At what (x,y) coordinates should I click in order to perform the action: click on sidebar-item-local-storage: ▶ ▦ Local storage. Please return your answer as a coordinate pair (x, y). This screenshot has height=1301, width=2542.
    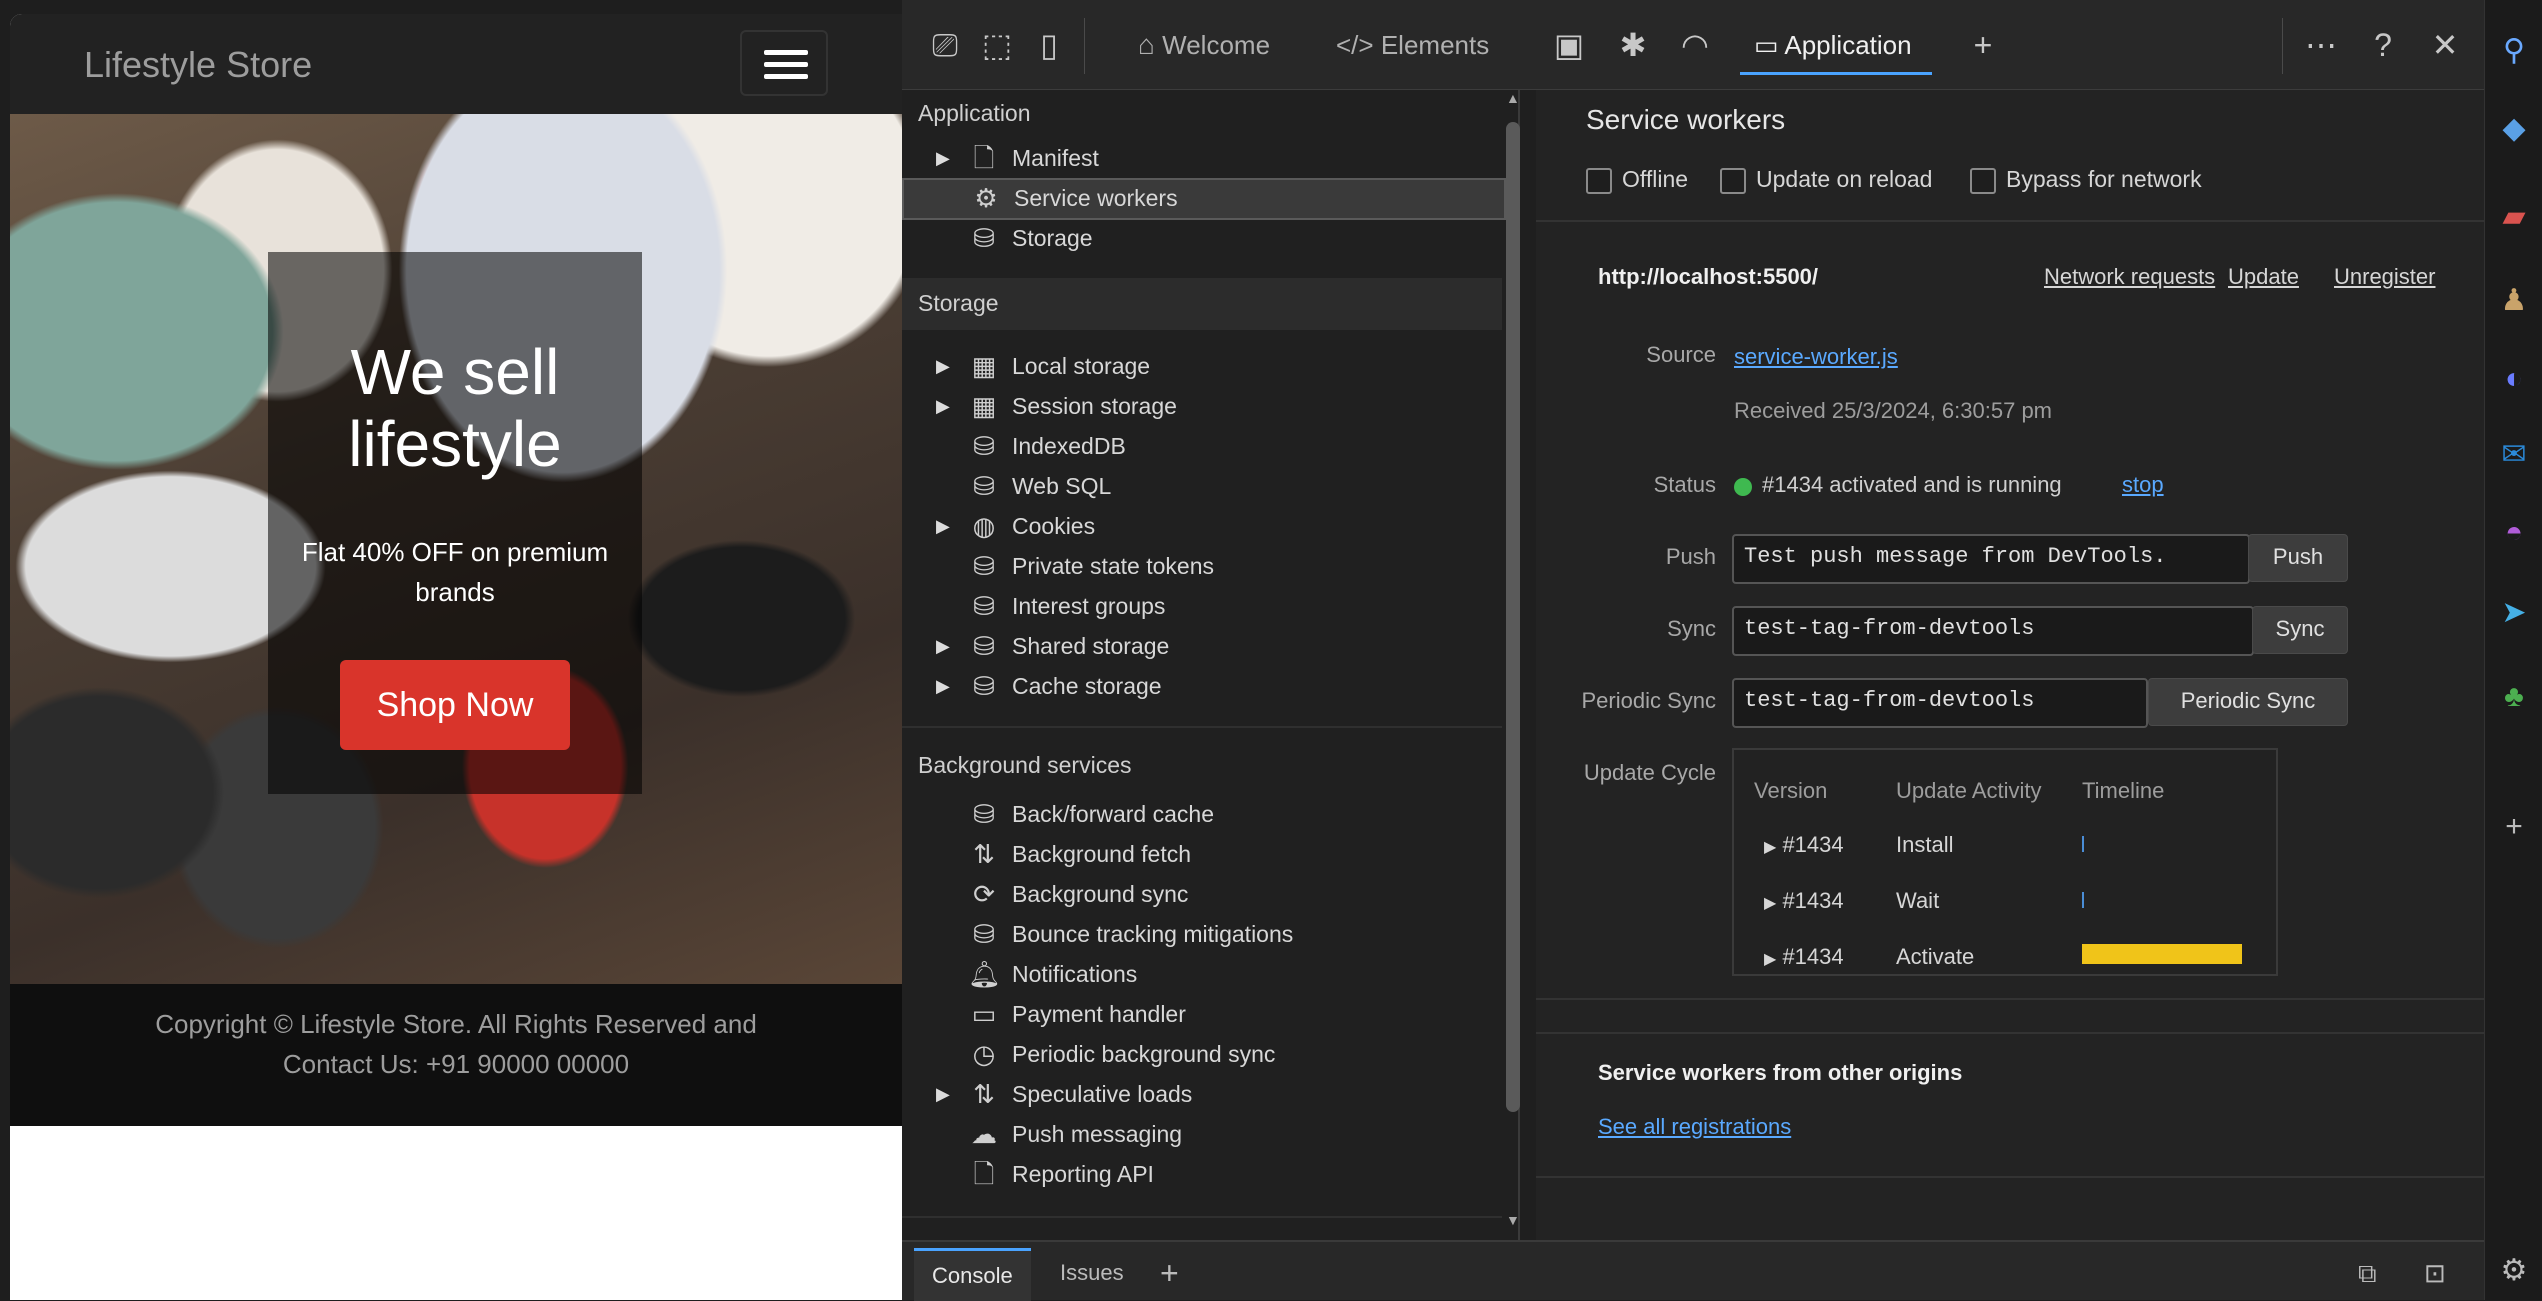
    Looking at the image, I should click on (1202, 367).